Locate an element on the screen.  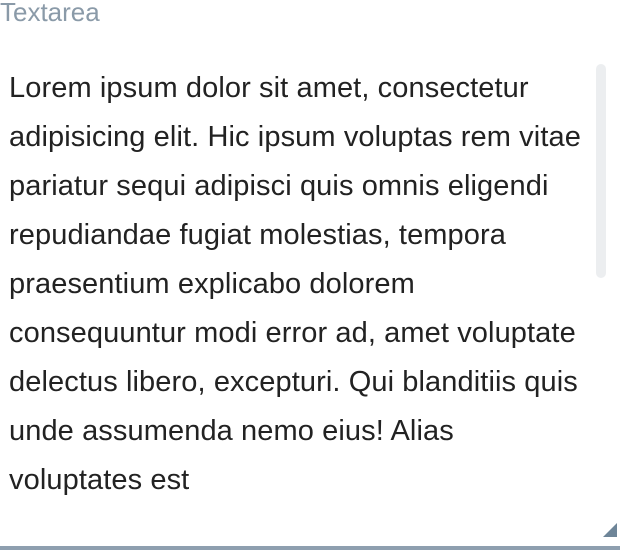
textarea-scrollbar is located at coordinates (601, 171).